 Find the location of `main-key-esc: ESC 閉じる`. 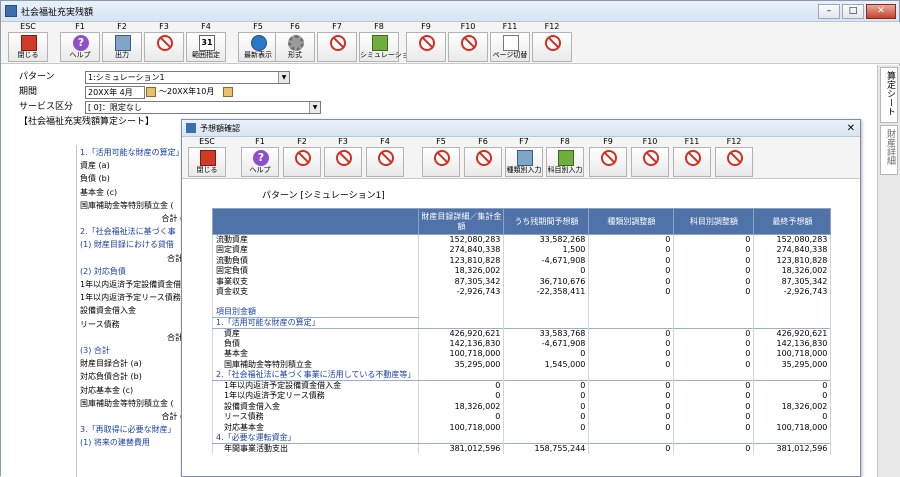

main-key-esc: ESC 閉じる is located at coordinates (28, 43).